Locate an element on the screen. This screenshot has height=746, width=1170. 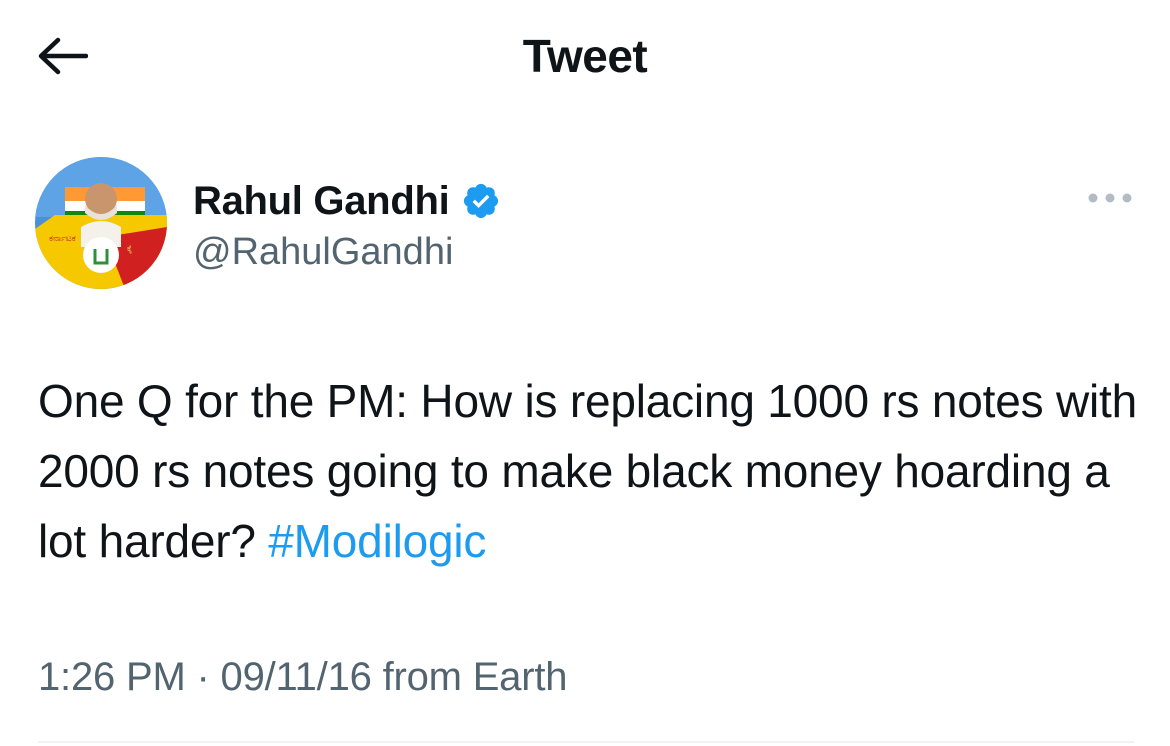
author-name-row: Rahul Gandhi is located at coordinates (347, 201).